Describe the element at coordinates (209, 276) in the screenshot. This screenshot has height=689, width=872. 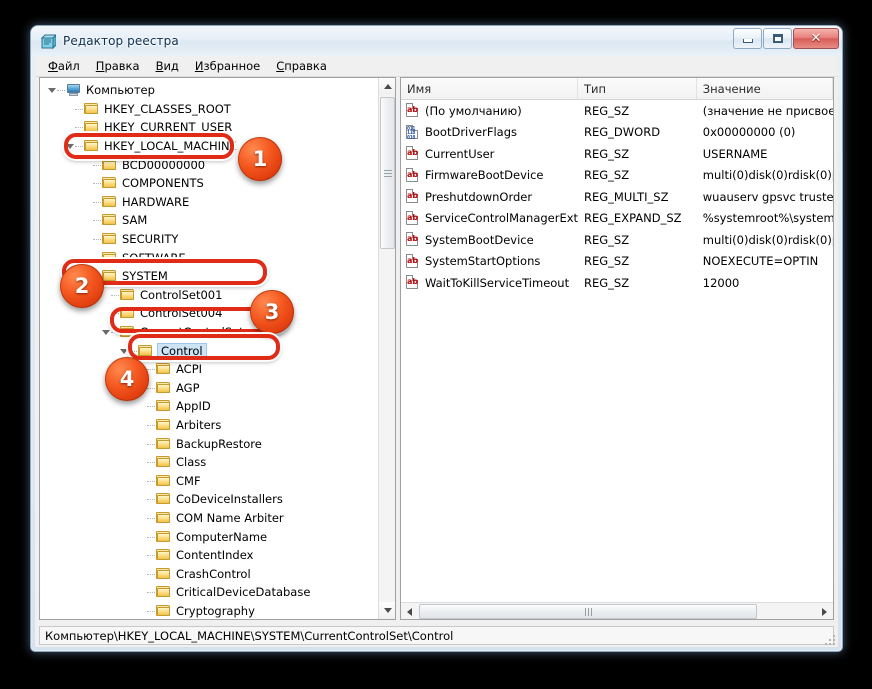
I see `tree-item-system: SYSTEM` at that location.